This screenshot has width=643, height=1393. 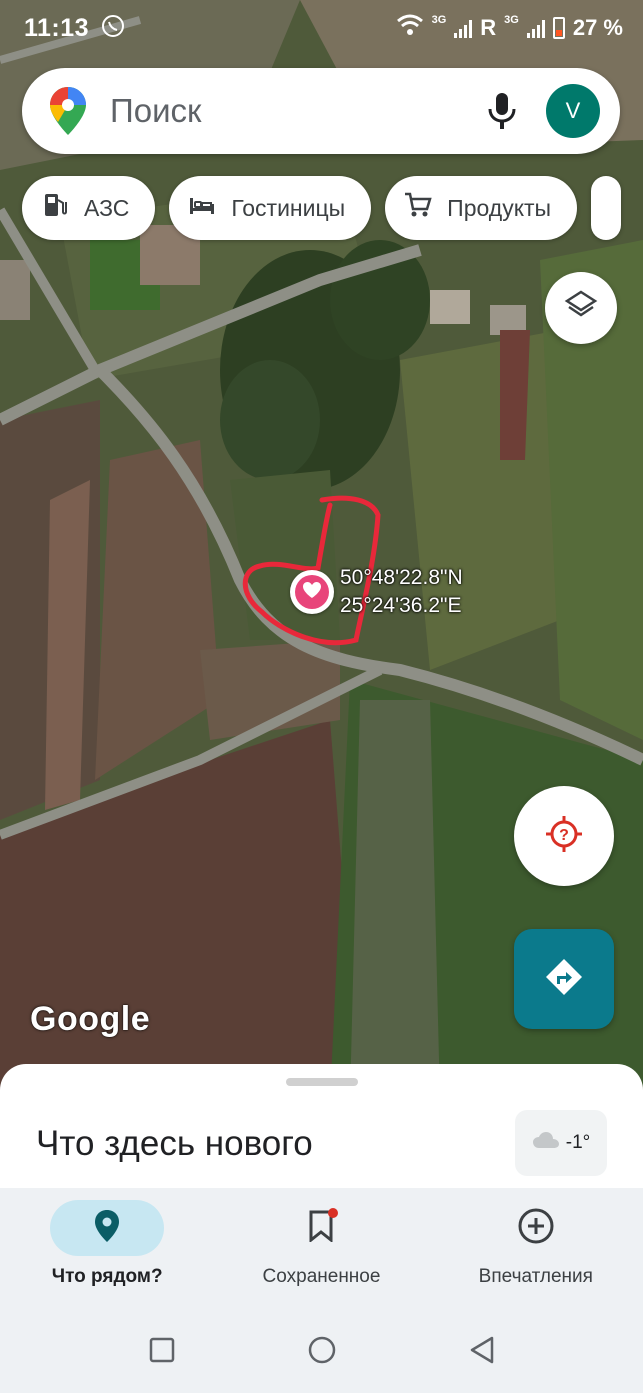 What do you see at coordinates (561, 1143) in the screenshot?
I see `weather-chip: -1°` at bounding box center [561, 1143].